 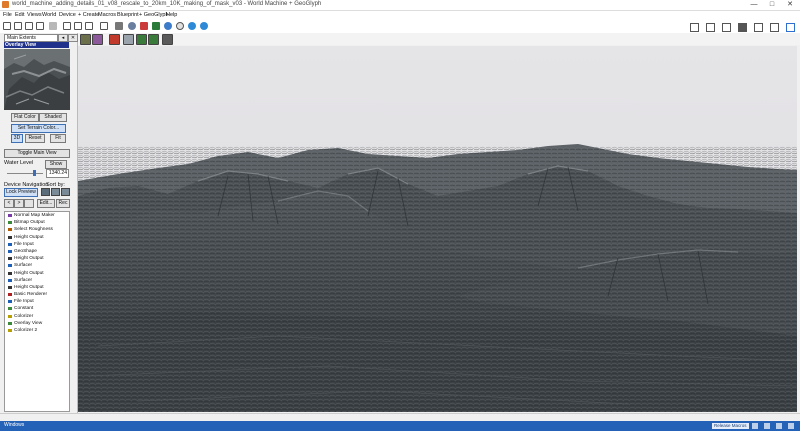 What do you see at coordinates (779, 426) in the screenshot?
I see `tray-volume-icon` at bounding box center [779, 426].